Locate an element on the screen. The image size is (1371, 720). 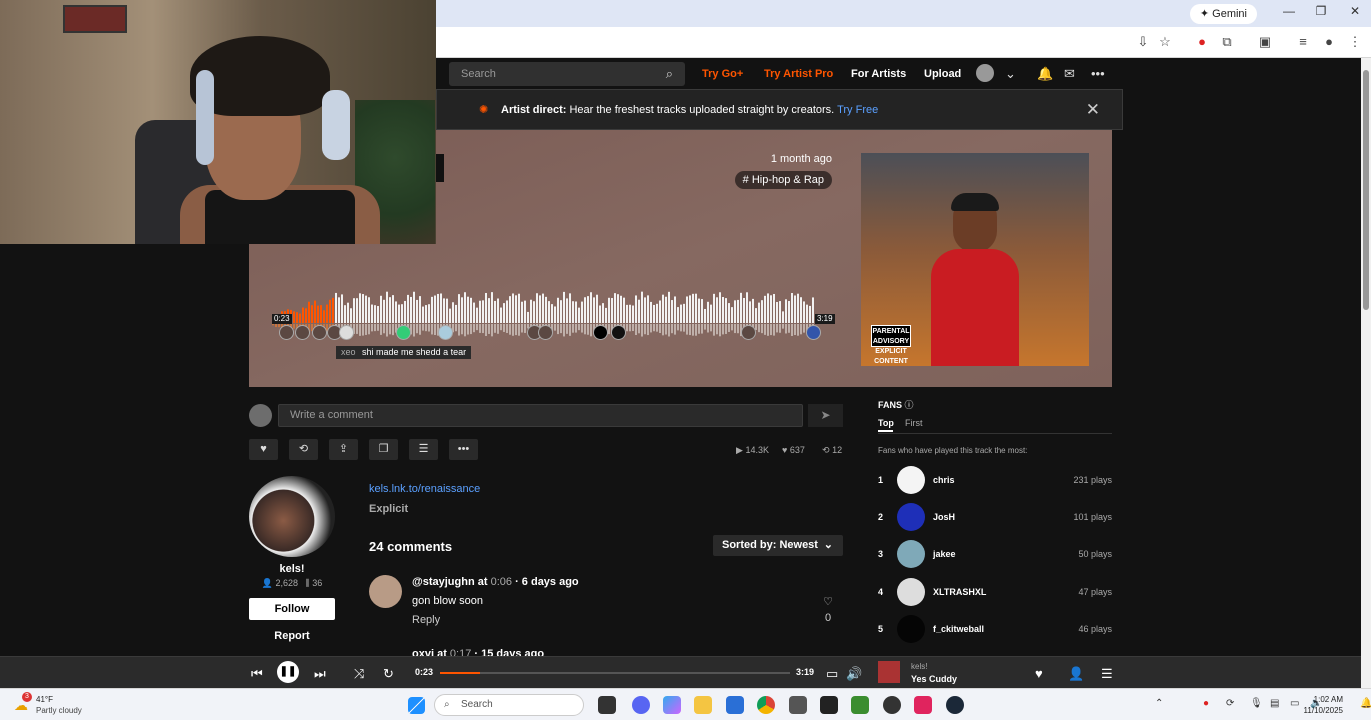
steam-icon is located at coordinates (955, 705).